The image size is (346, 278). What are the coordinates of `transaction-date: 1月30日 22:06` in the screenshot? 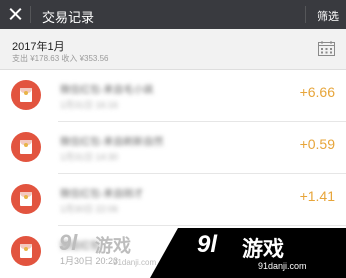 It's located at (89, 209).